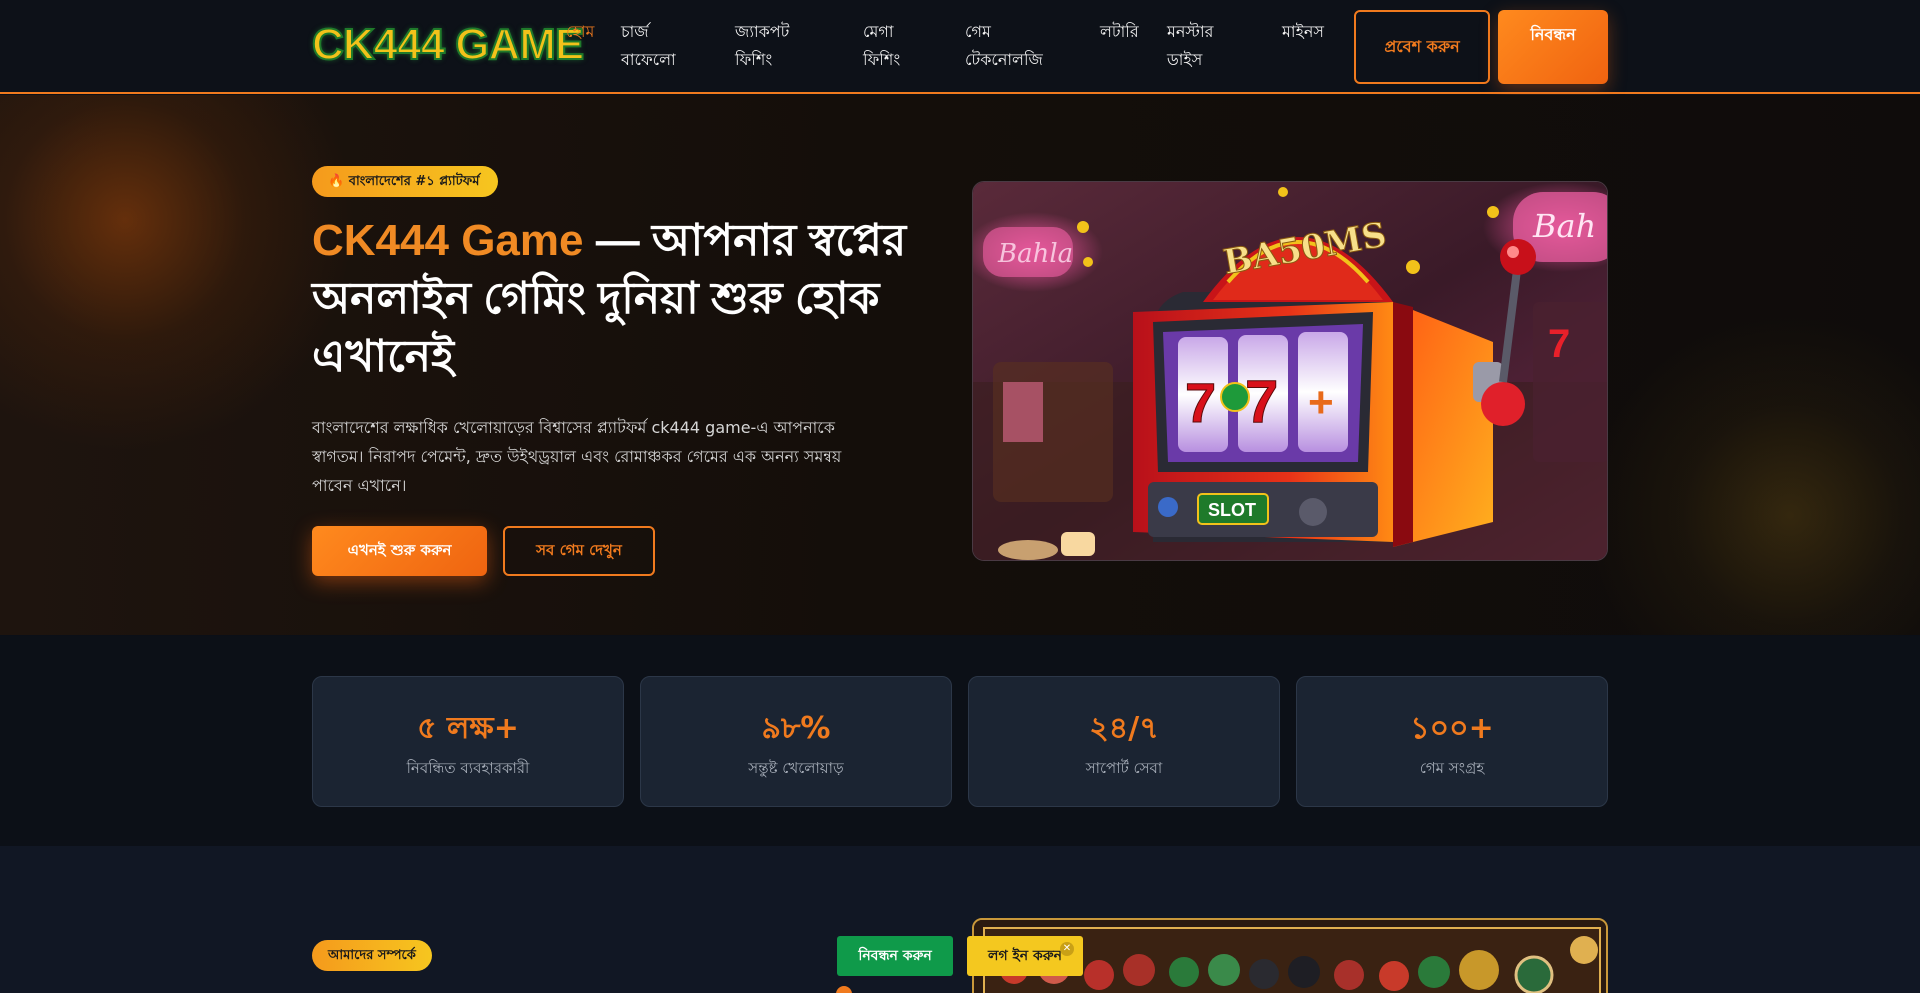 The width and height of the screenshot is (1920, 993). Describe the element at coordinates (1452, 768) in the screenshot. I see `stat-label: গেম সংগ্রহ` at that location.